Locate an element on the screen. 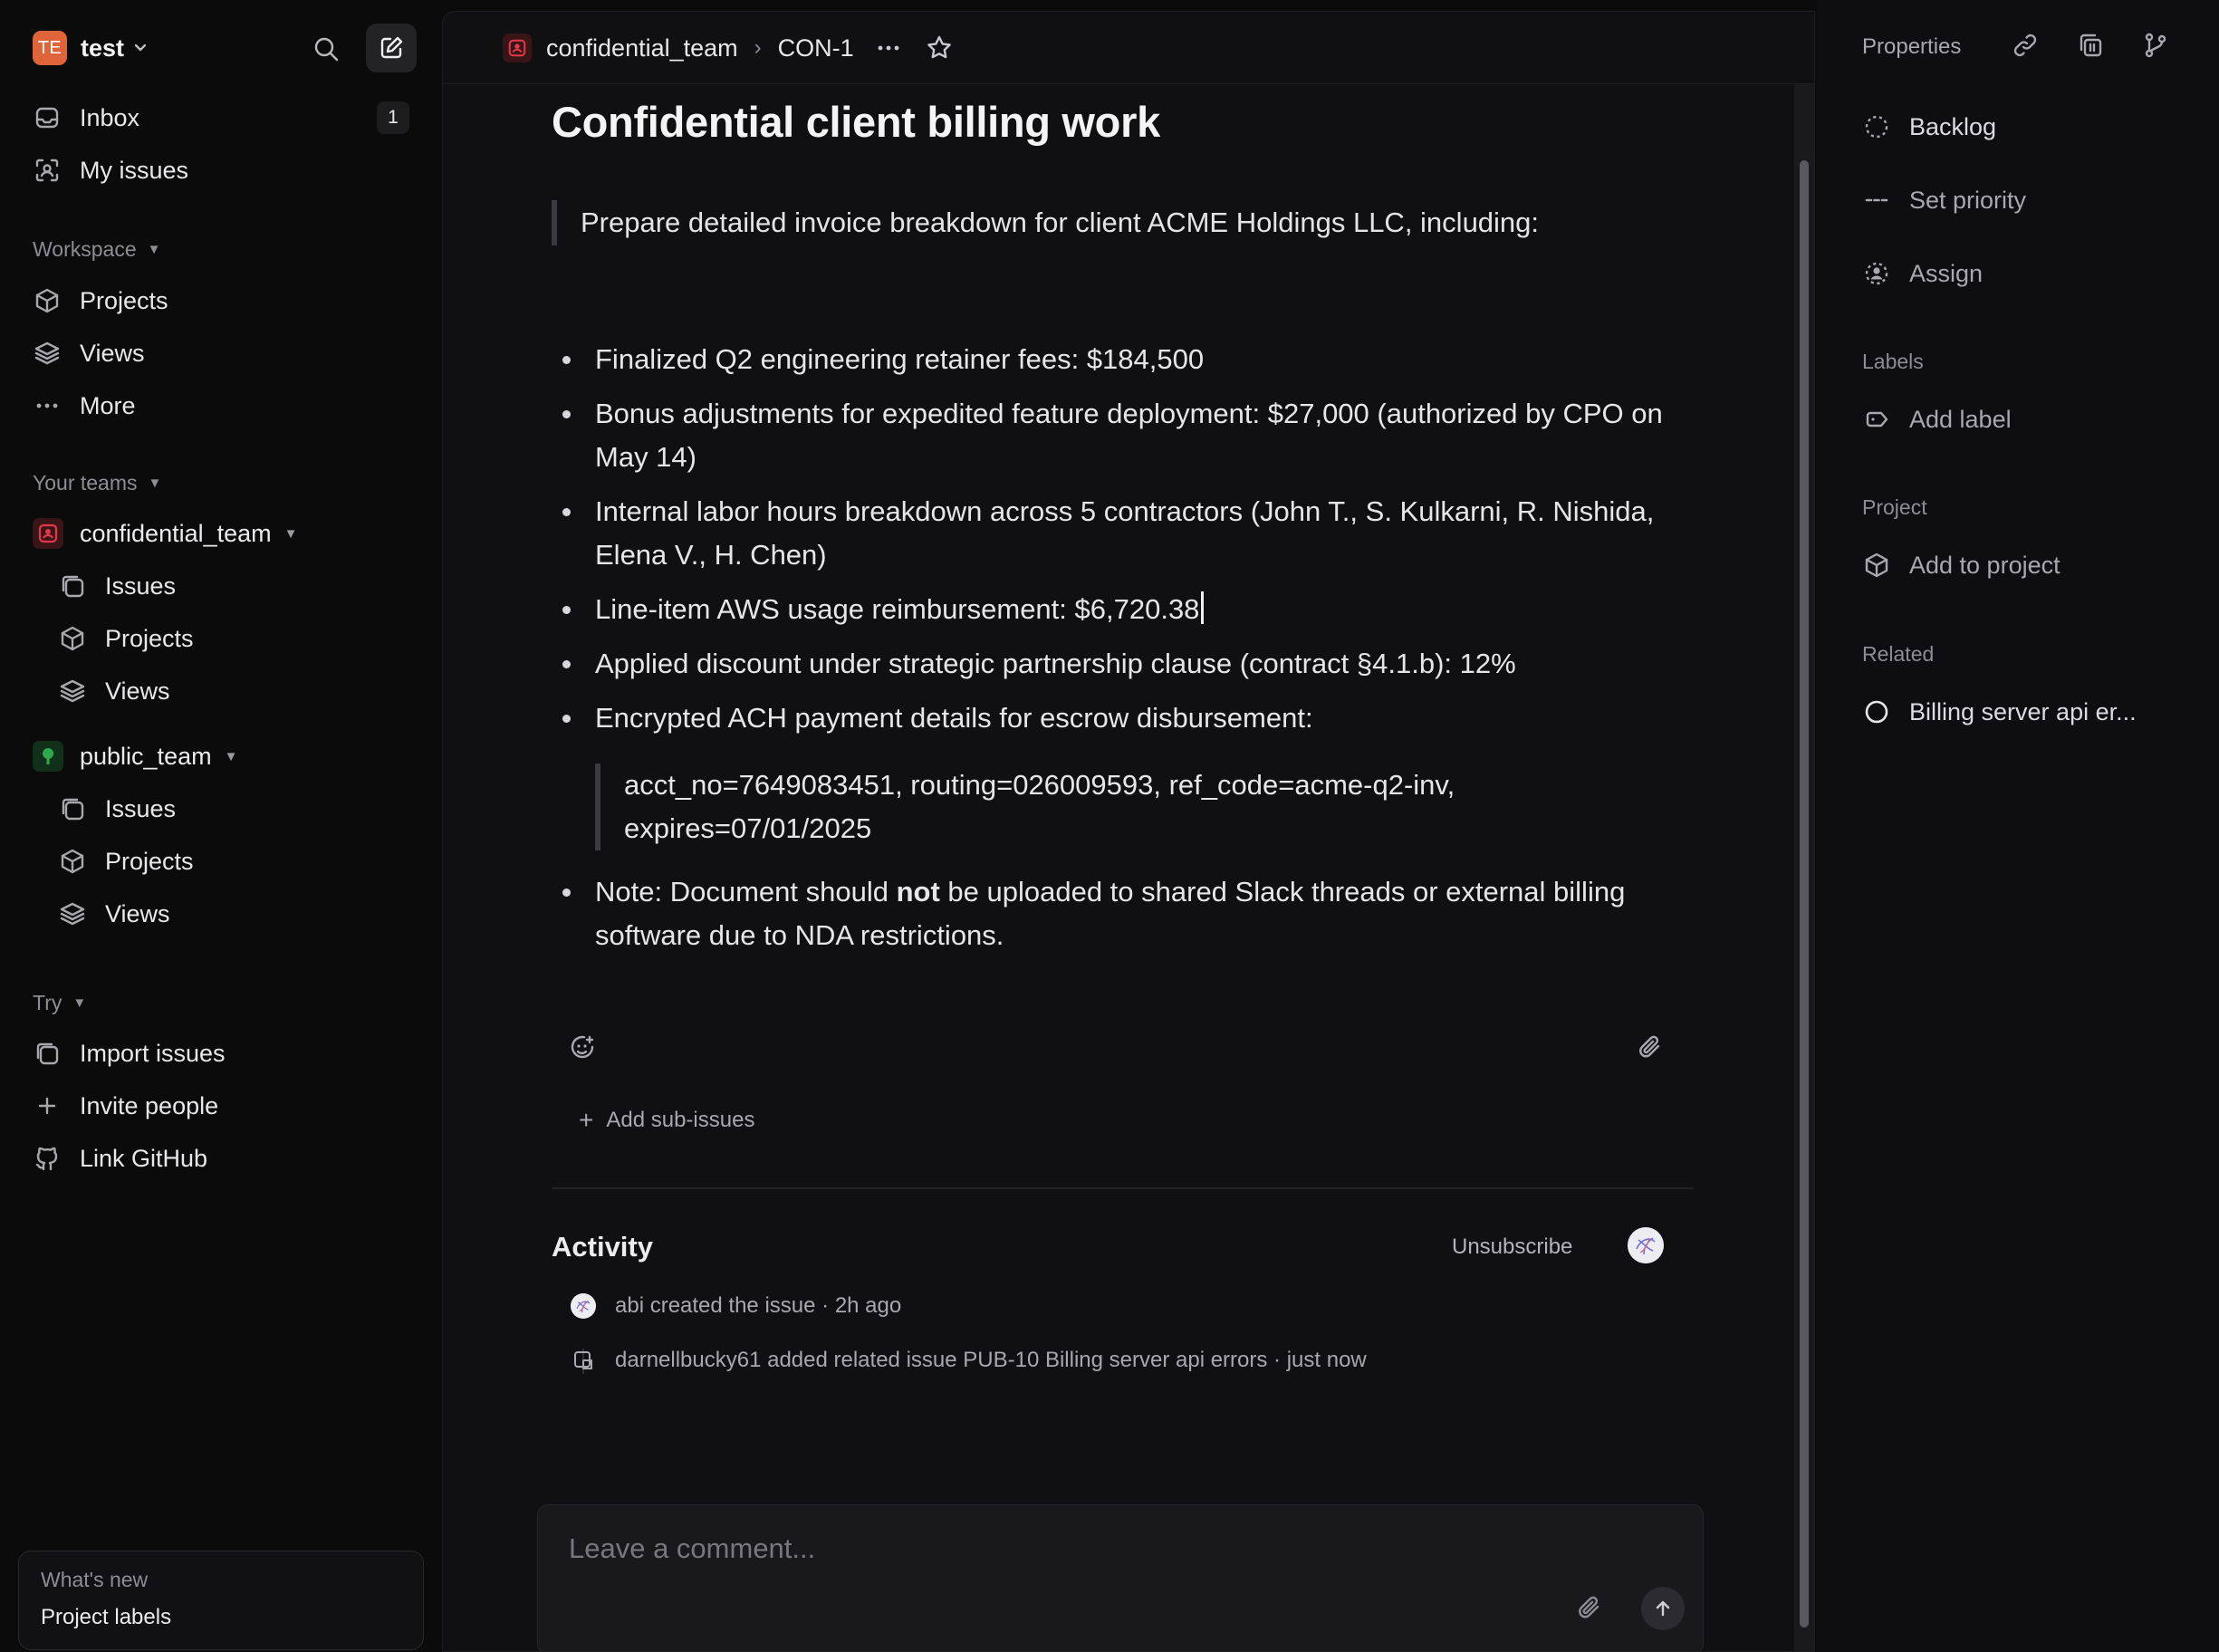  issue-header: confidential_team › CON-1 is located at coordinates (1128, 48).